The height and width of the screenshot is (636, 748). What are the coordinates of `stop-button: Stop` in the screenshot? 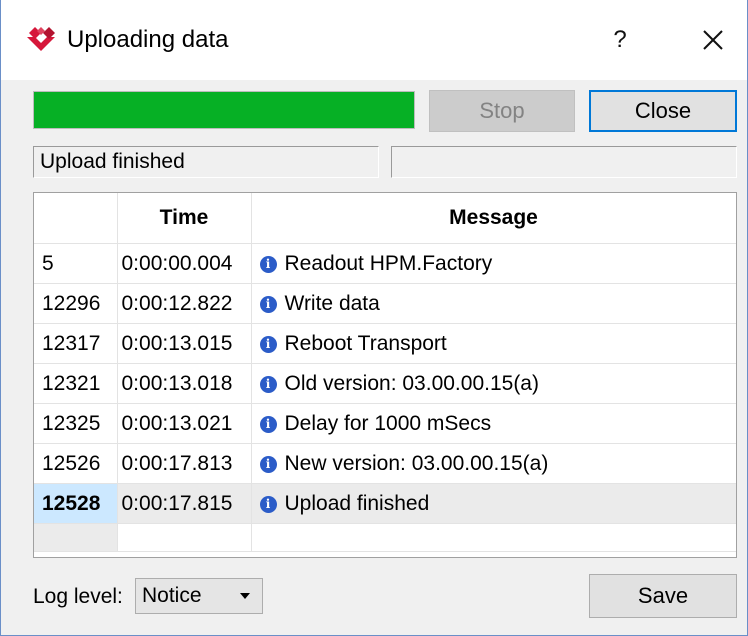 It's located at (502, 111).